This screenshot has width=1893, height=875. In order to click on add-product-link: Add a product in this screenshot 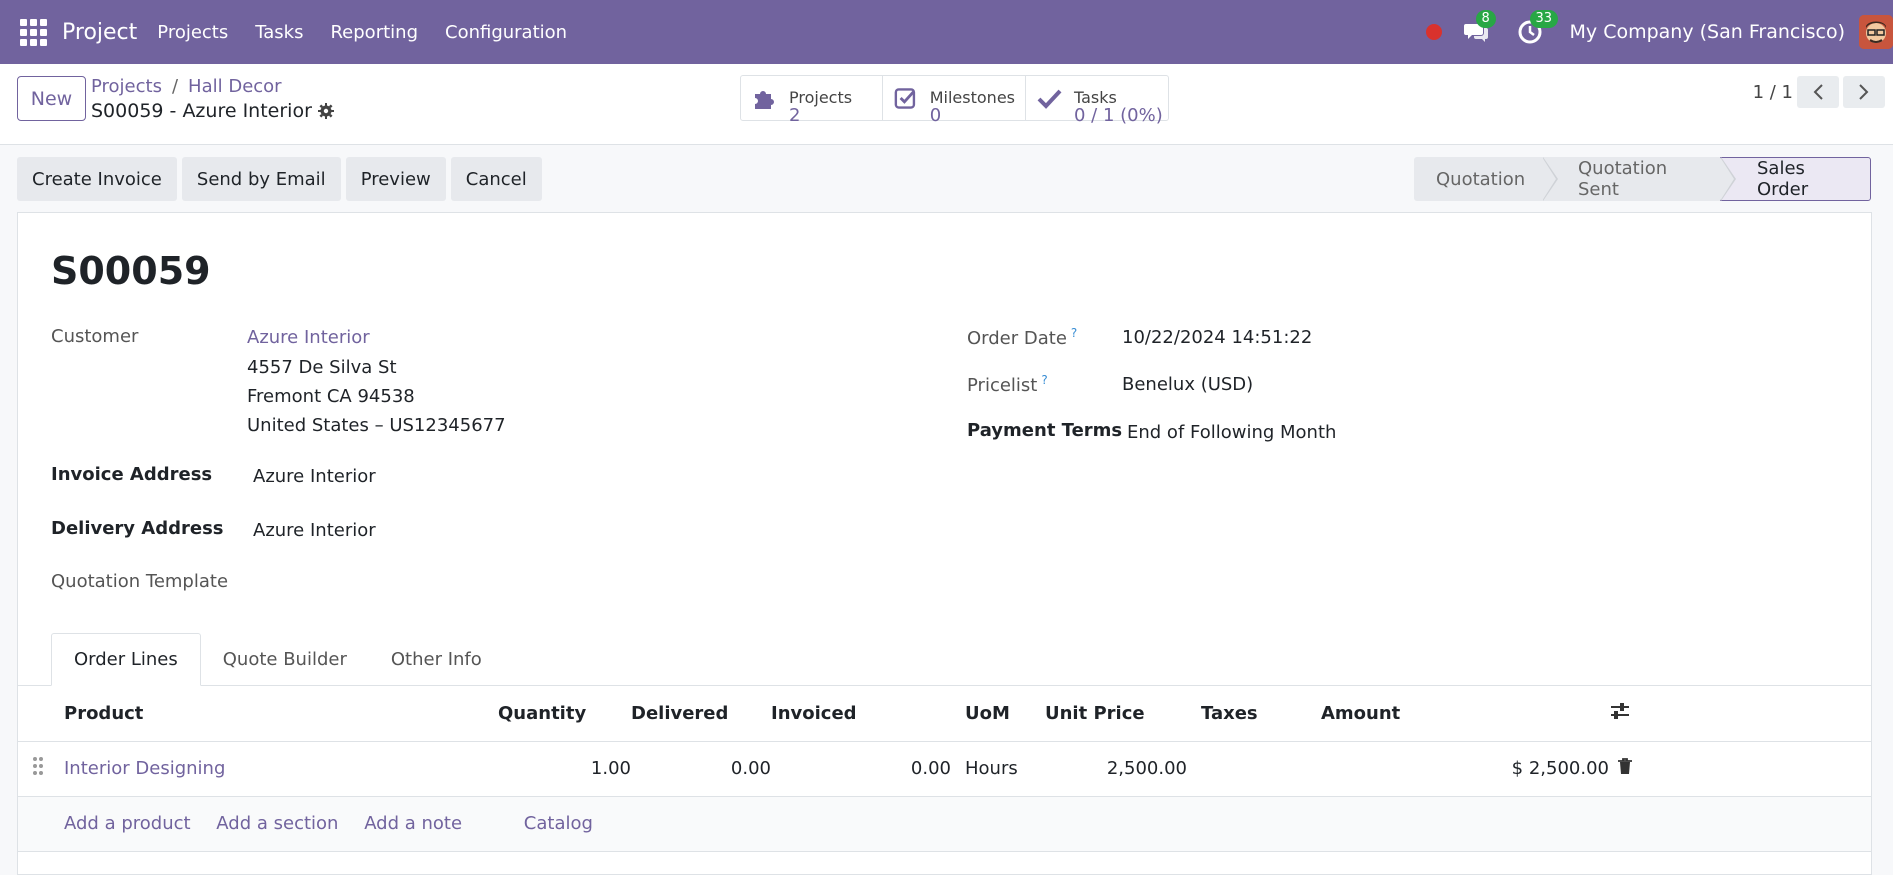, I will do `click(127, 823)`.